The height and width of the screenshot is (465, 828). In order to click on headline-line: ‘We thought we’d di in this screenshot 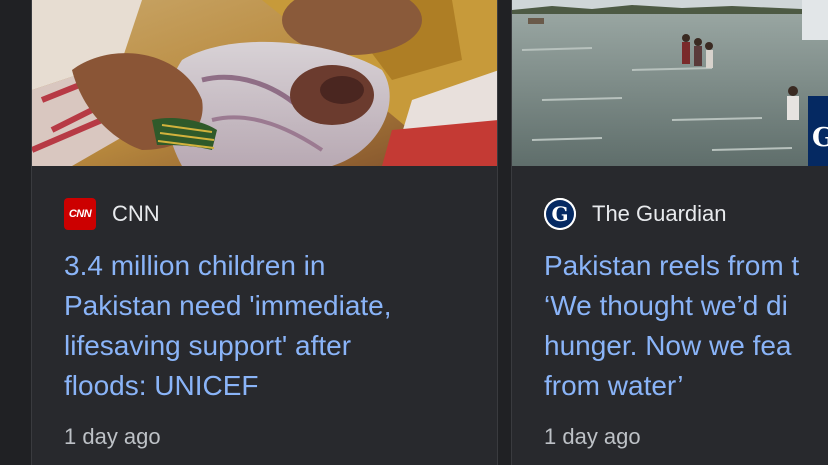, I will do `click(666, 305)`.